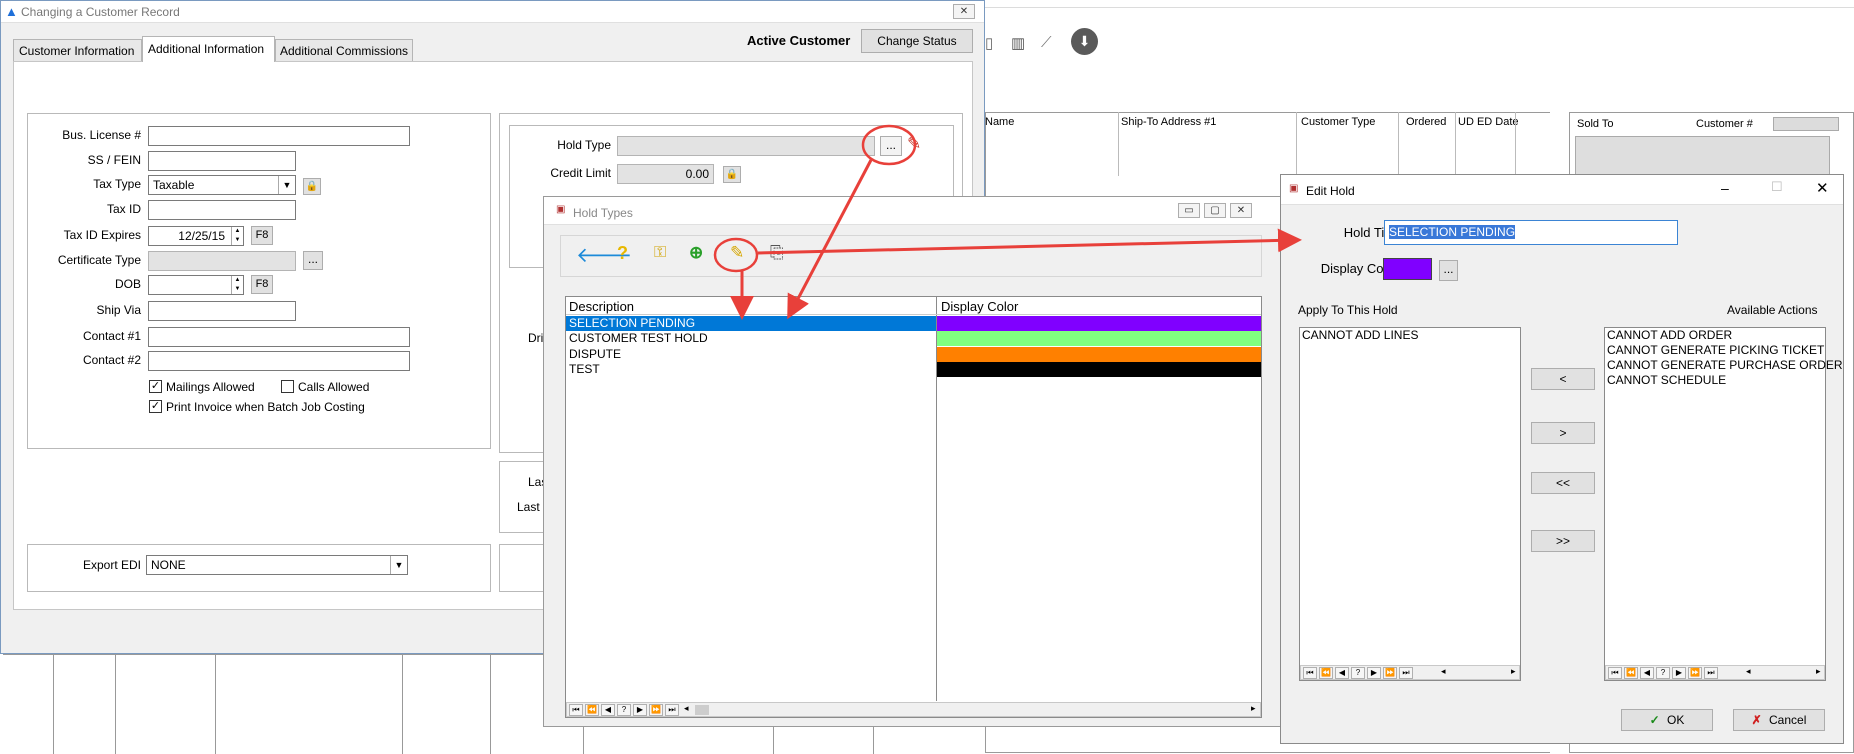 This screenshot has width=1854, height=754. I want to click on toolbar-pen-icon: ⟋, so click(1046, 42).